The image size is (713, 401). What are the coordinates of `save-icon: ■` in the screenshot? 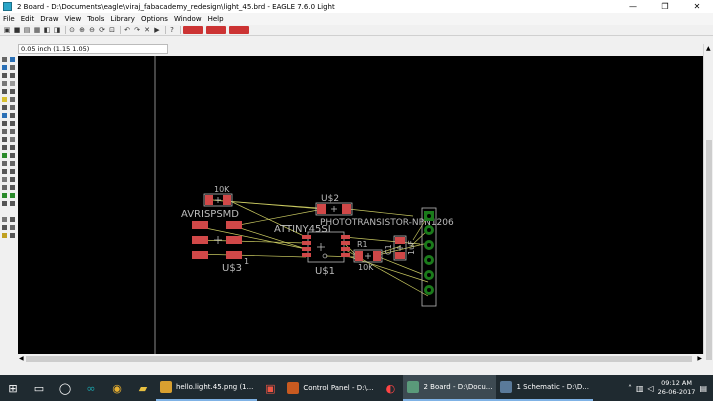 It's located at (17, 30).